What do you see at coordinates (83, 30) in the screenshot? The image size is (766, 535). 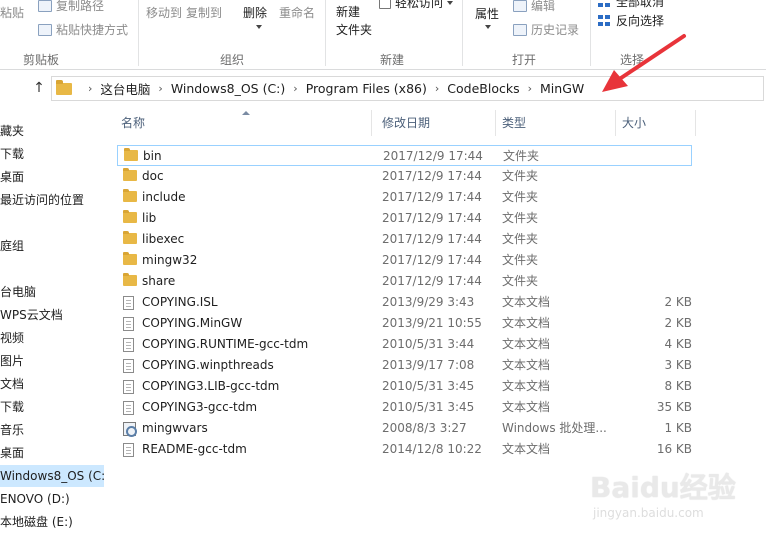 I see `paste-shortcut-button: 粘贴快捷方式` at bounding box center [83, 30].